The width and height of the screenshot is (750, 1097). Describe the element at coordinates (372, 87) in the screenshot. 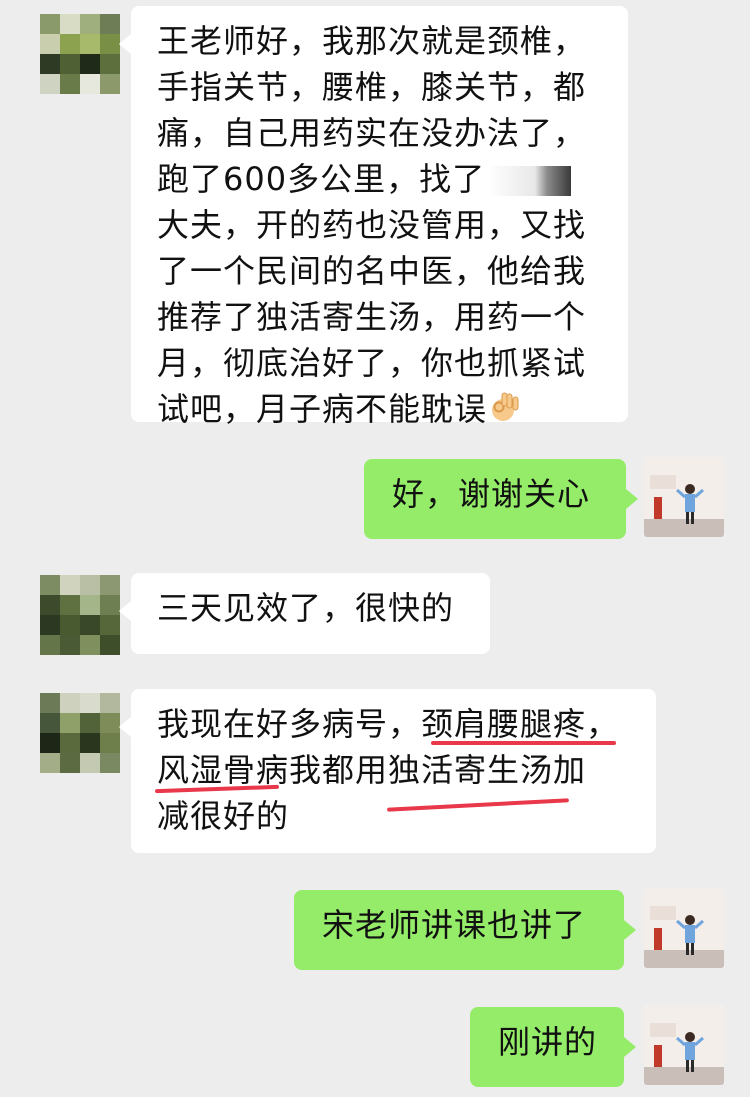

I see `message-line: 手指关节，腰椎，膝关节，都` at that location.